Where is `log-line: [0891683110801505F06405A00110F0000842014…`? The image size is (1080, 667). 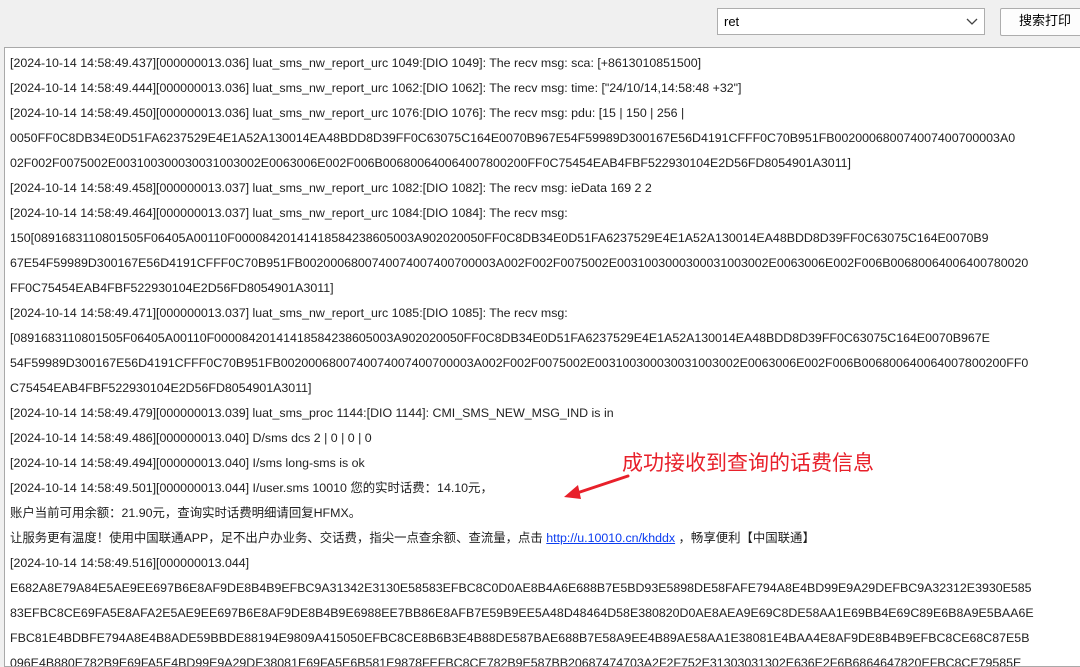
log-line: [0891683110801505F06405A00110F0000842014… is located at coordinates (500, 338).